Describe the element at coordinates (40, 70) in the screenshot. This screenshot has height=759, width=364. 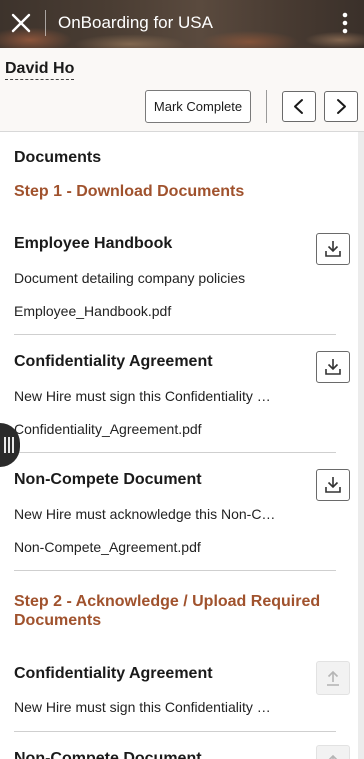
I see `person-name-link: David Ho` at that location.